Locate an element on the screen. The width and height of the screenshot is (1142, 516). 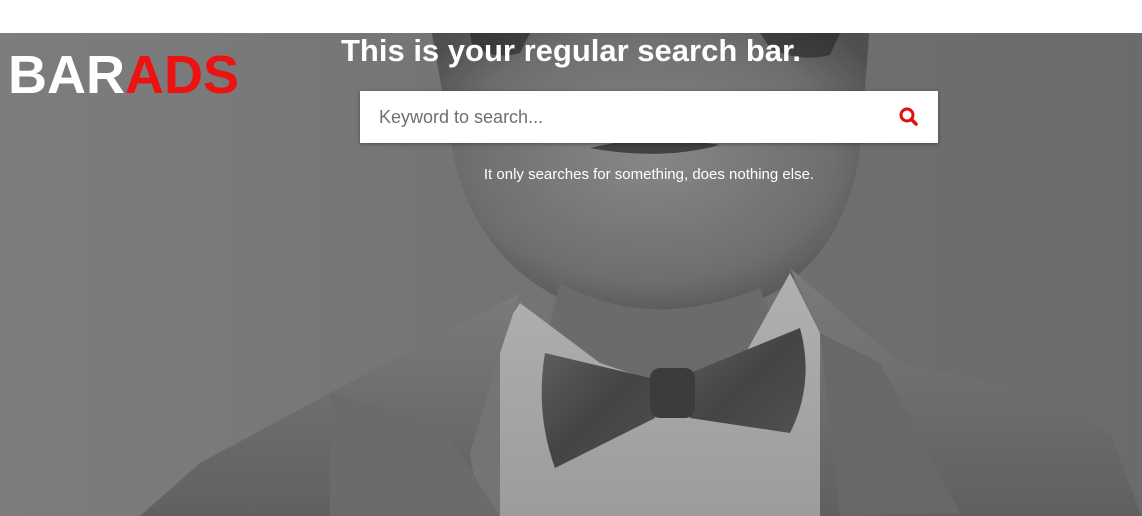
search-button is located at coordinates (908, 117).